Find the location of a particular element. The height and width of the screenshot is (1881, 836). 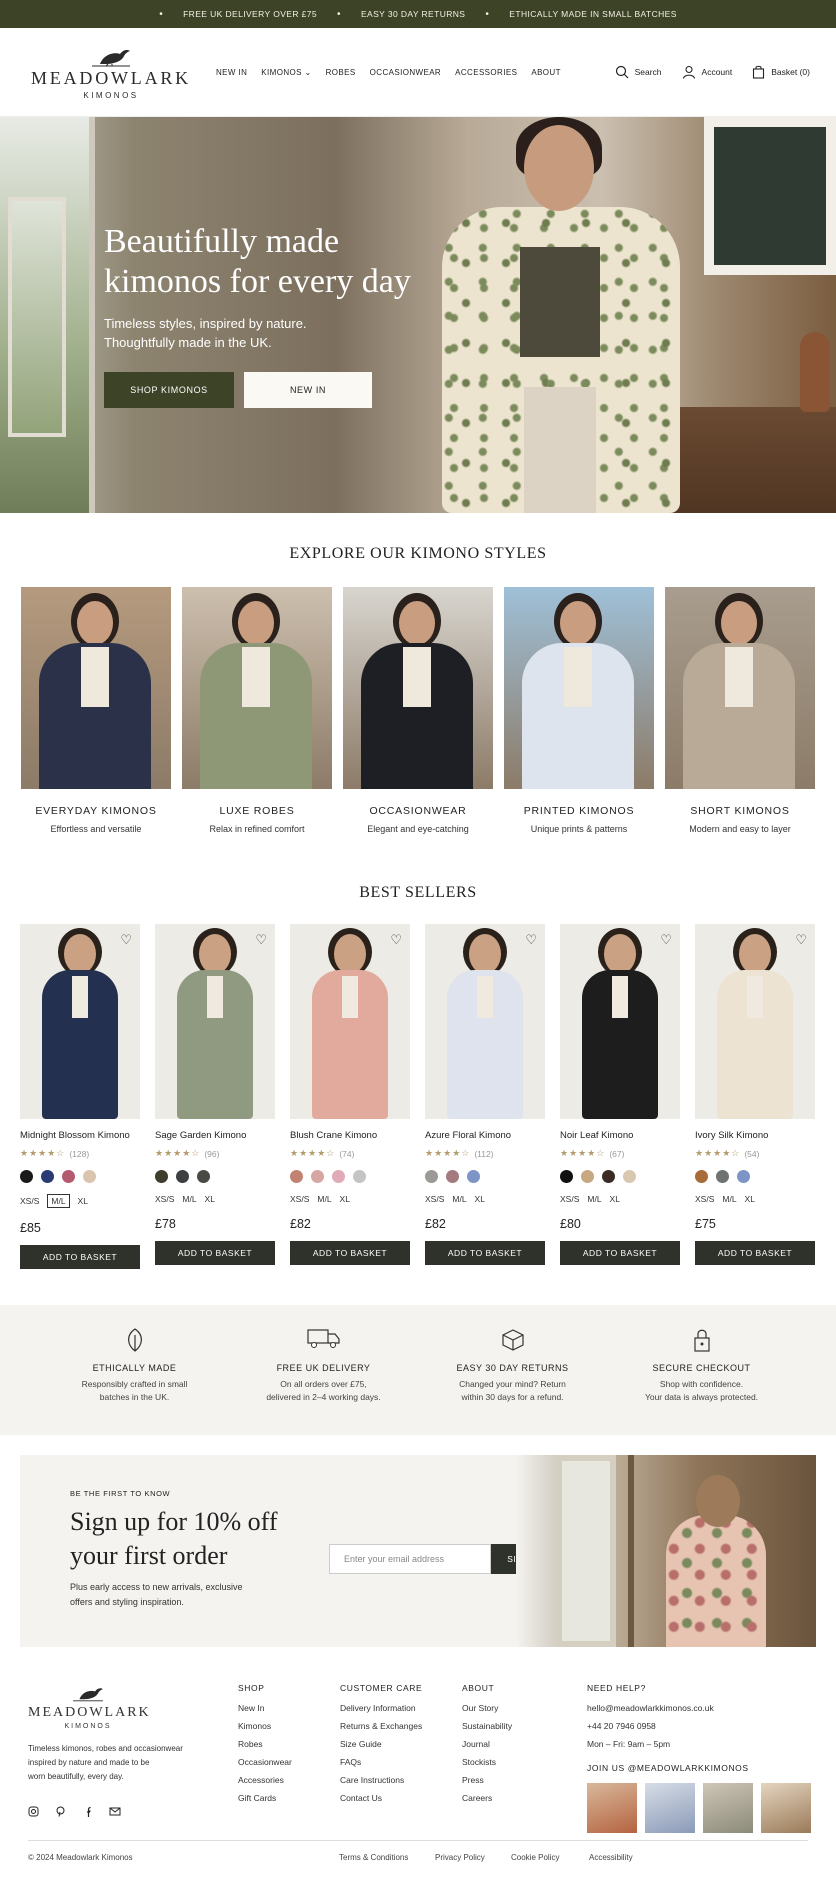

product-name: Blush Crane Kimono is located at coordinates (350, 1135).